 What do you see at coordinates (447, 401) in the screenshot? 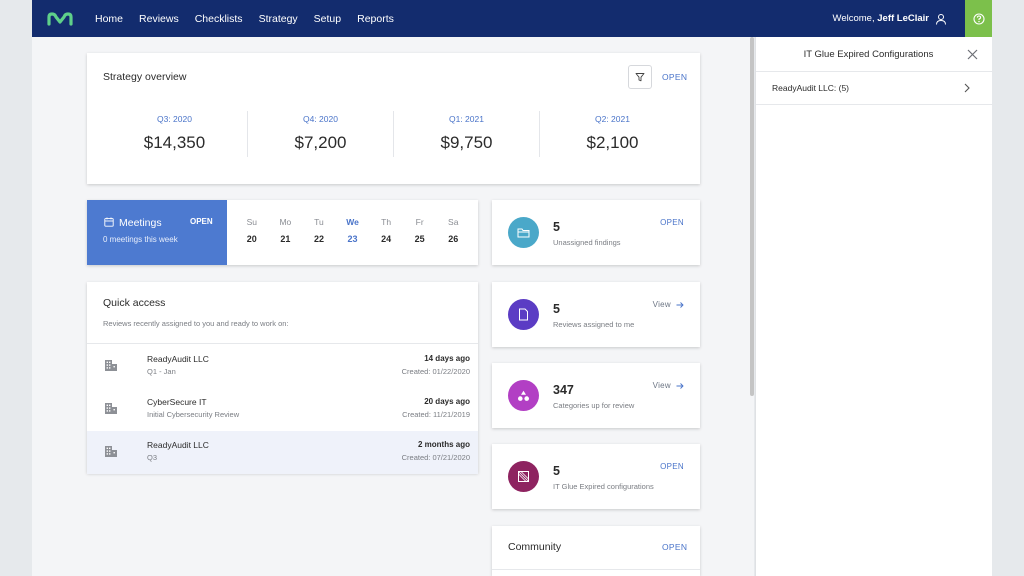
I see `review-age: 20 days ago` at bounding box center [447, 401].